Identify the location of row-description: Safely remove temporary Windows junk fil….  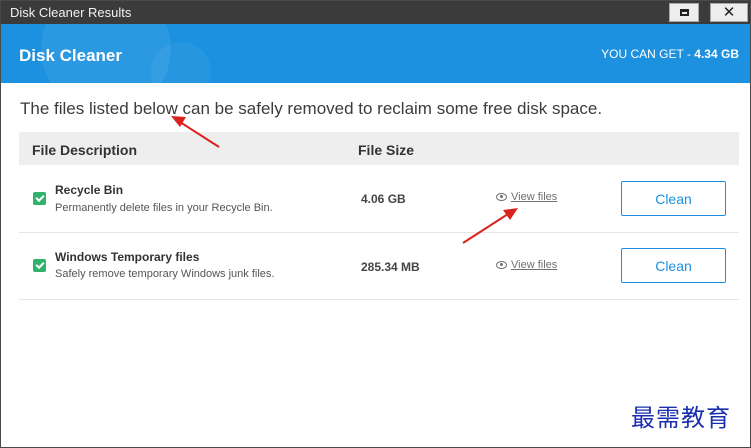
(165, 274).